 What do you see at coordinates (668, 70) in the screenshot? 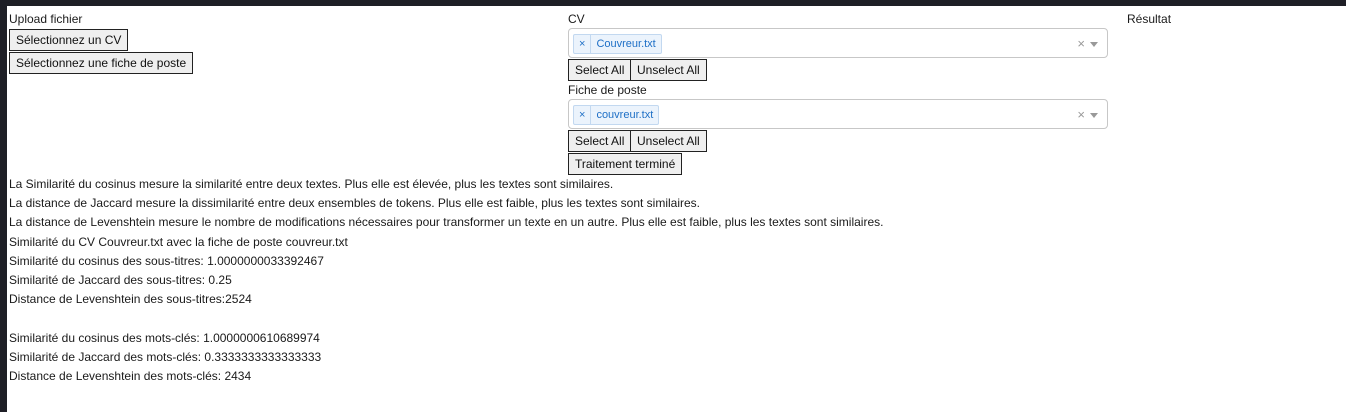
I see `cv-unselect-all-button: Unselect All` at bounding box center [668, 70].